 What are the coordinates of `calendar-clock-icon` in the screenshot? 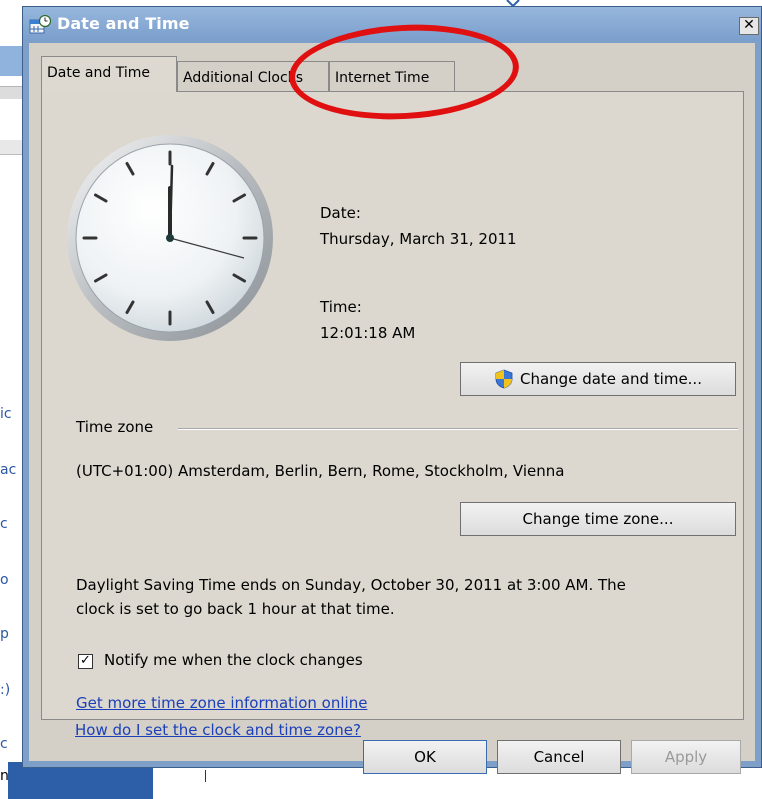 It's located at (40, 24).